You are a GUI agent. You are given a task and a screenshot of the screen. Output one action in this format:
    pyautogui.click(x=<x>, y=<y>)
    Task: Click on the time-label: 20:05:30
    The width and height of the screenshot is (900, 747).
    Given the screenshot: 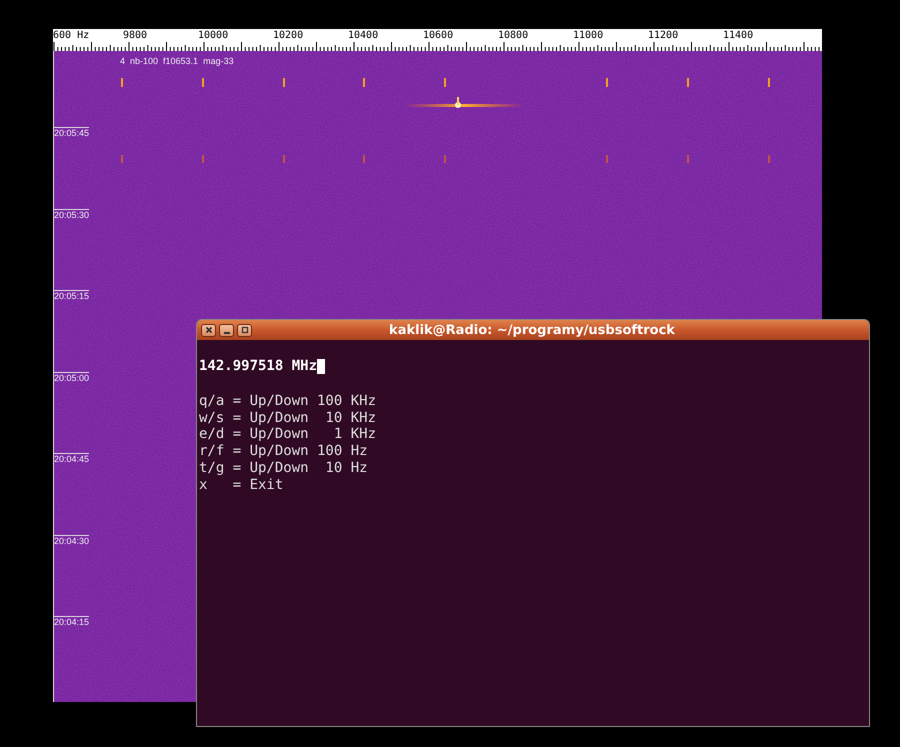 What is the action you would take?
    pyautogui.click(x=72, y=214)
    